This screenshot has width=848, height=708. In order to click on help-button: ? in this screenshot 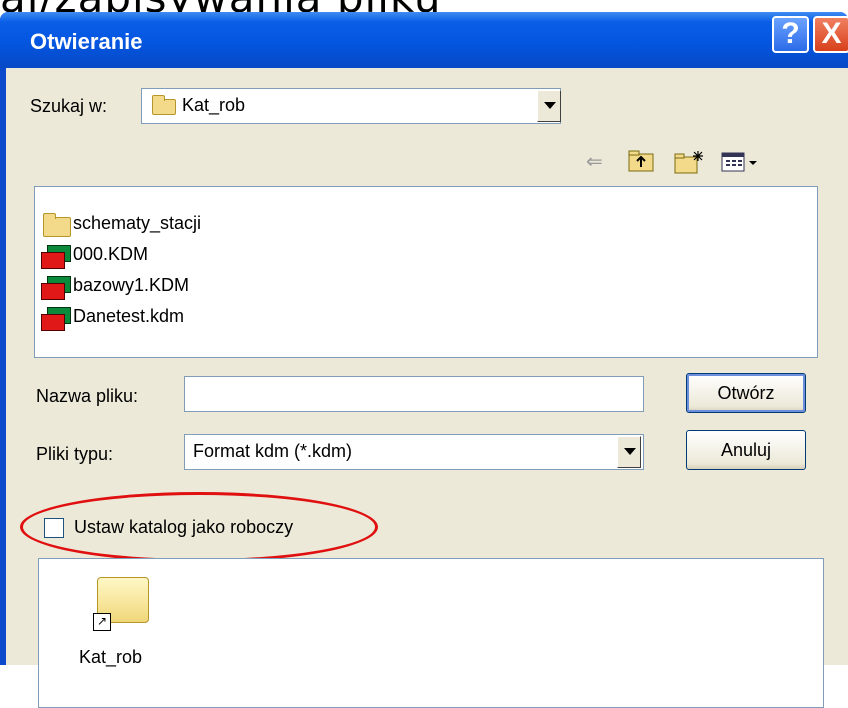, I will do `click(790, 34)`.